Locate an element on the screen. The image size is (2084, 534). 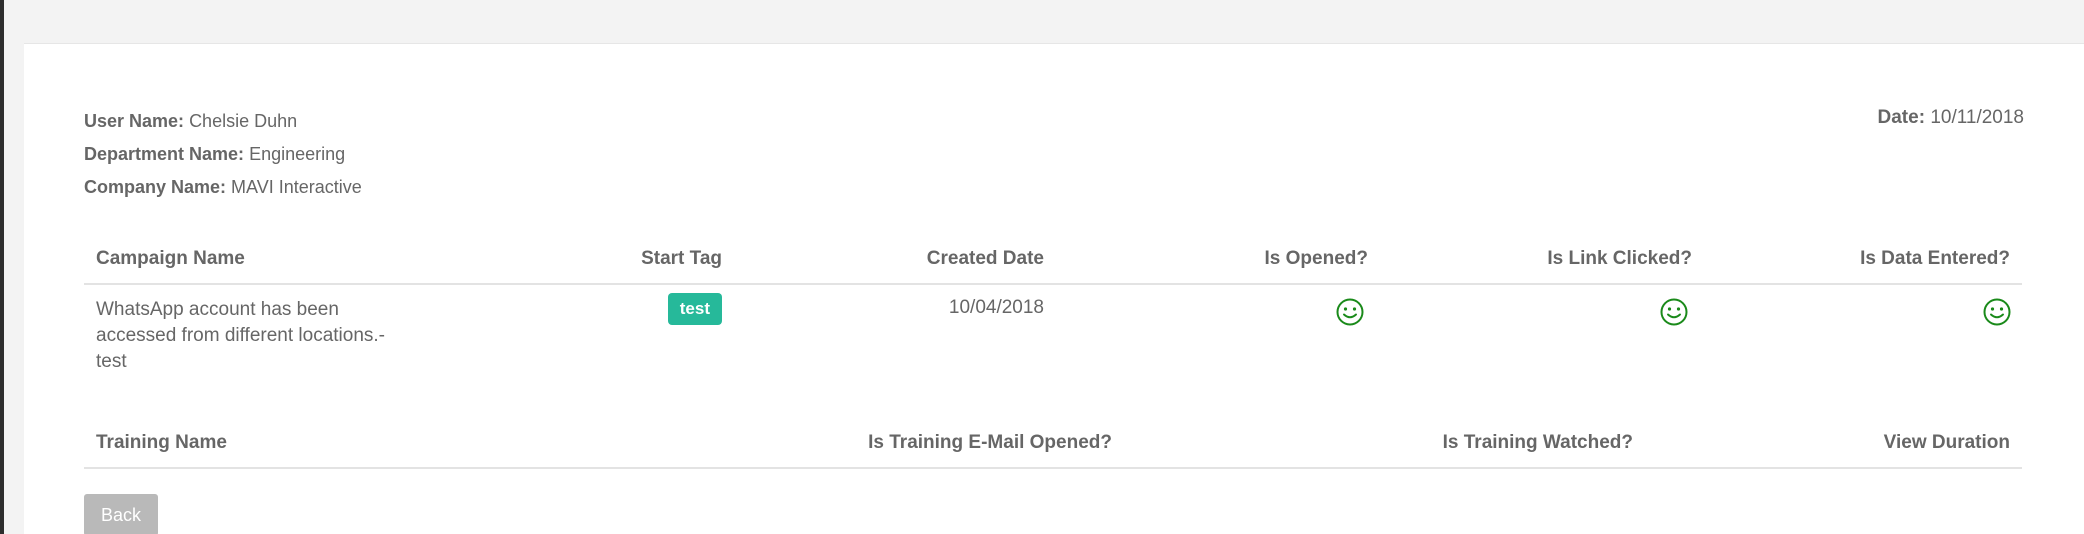
company-row: Company Name: MAVI Interactive is located at coordinates (223, 187).